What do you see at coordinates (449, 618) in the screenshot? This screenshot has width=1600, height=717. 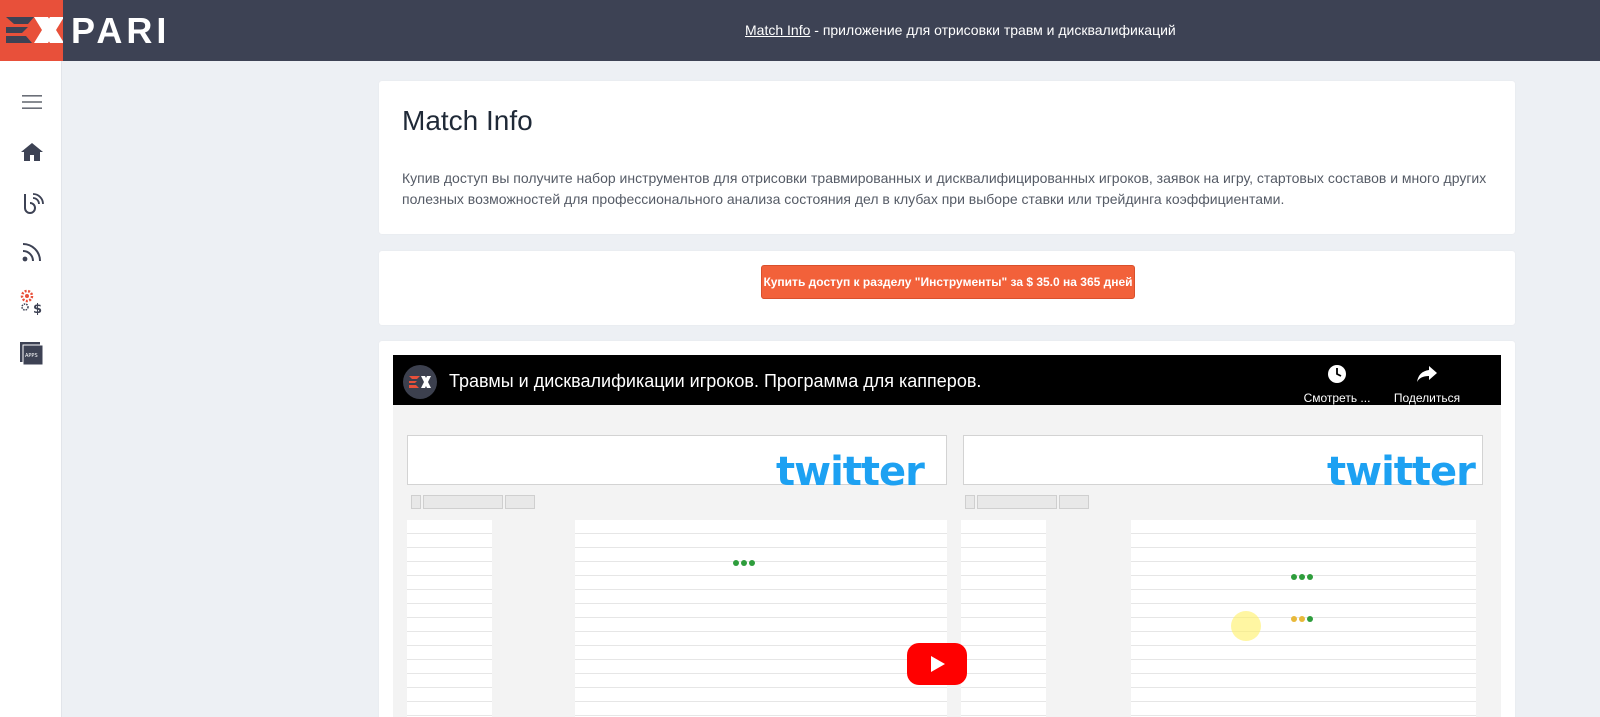 I see `status-column-left` at bounding box center [449, 618].